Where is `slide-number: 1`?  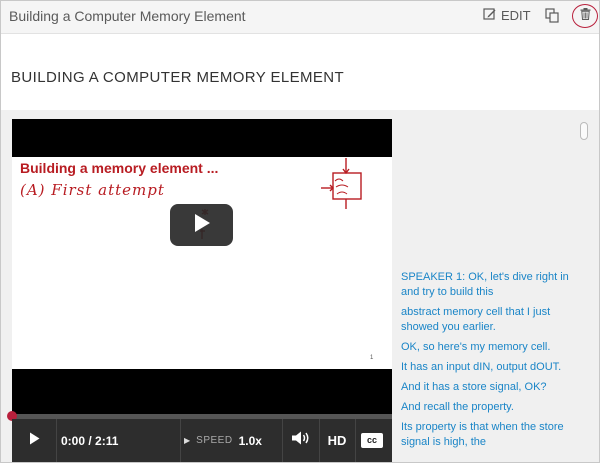
slide-number: 1 is located at coordinates (372, 358).